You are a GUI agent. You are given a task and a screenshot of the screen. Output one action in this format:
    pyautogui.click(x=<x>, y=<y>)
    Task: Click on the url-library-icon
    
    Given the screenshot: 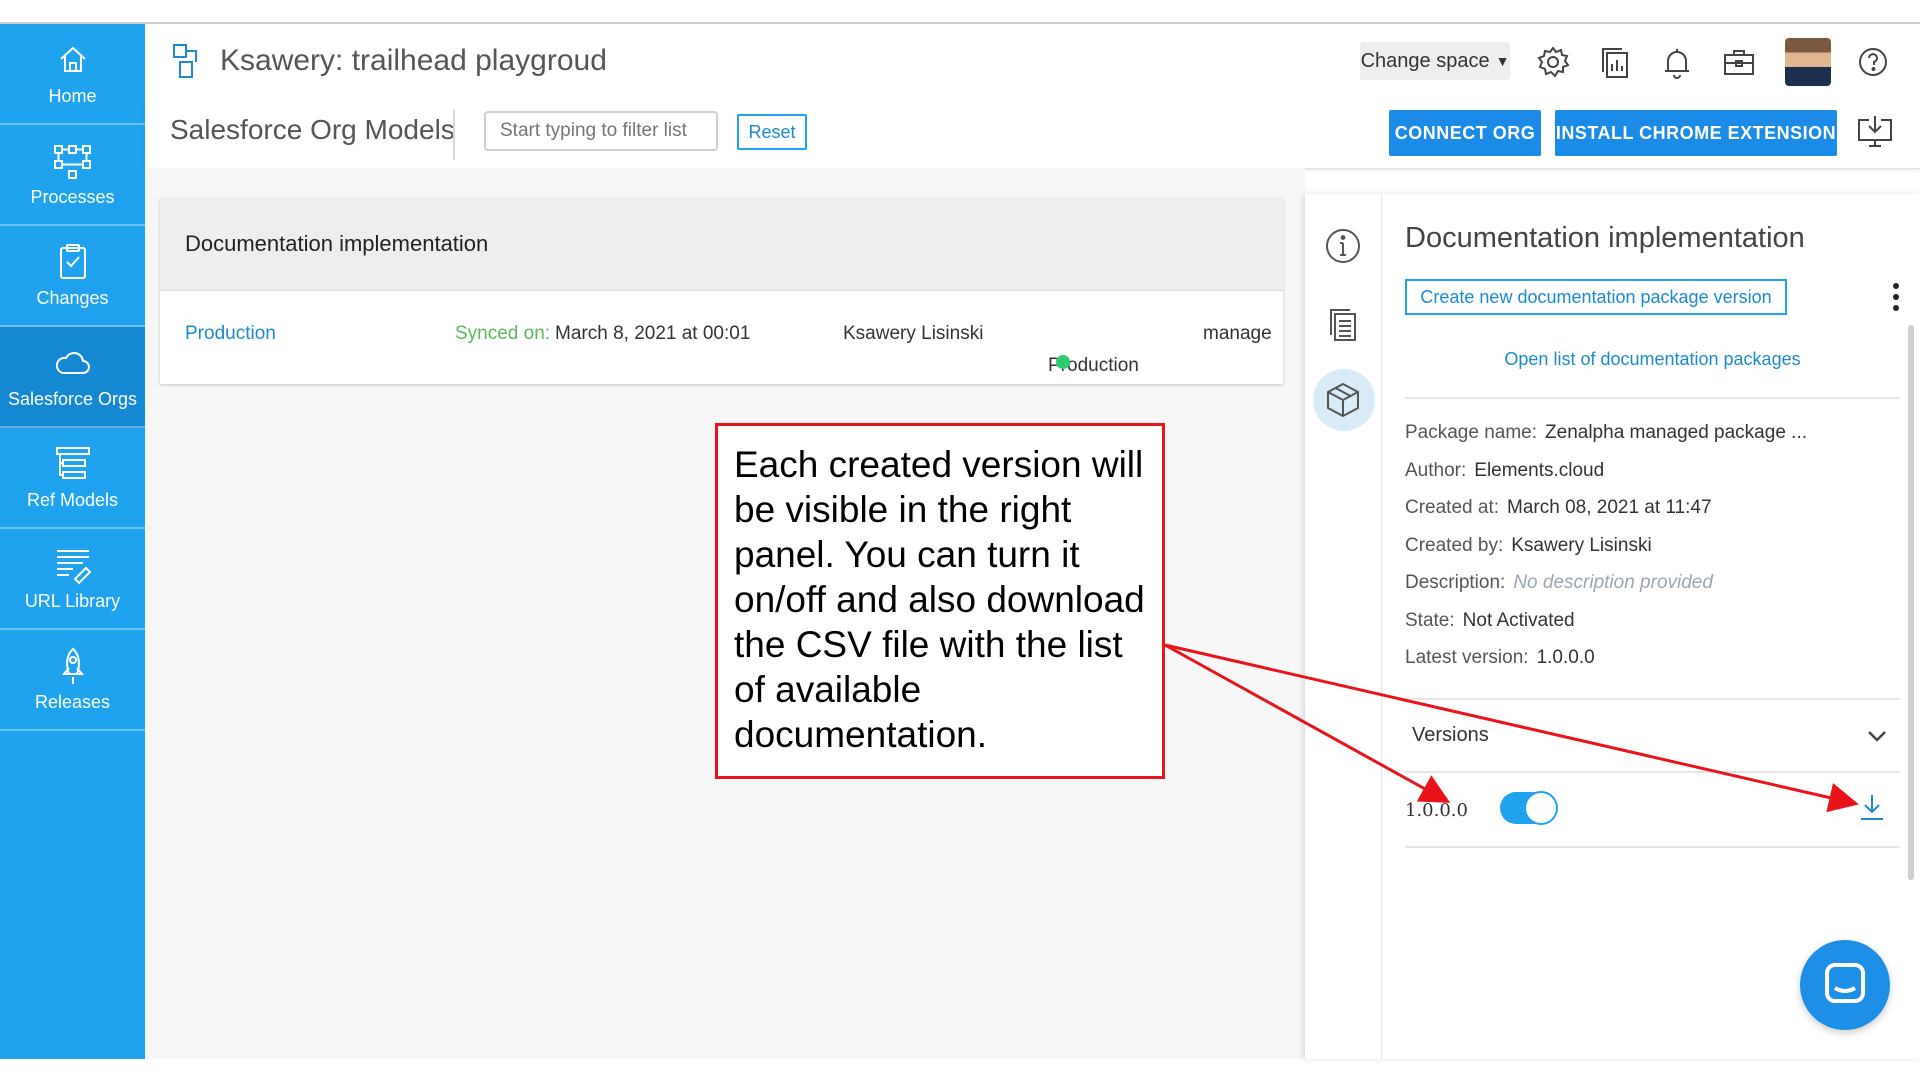 What is the action you would take?
    pyautogui.click(x=73, y=567)
    